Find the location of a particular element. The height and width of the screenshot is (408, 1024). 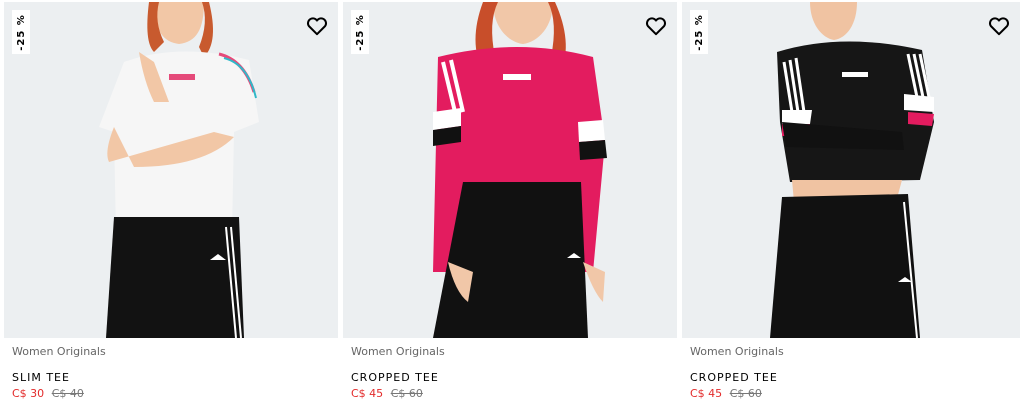

price-block: C$ 30 C$ 40 is located at coordinates (48, 393).